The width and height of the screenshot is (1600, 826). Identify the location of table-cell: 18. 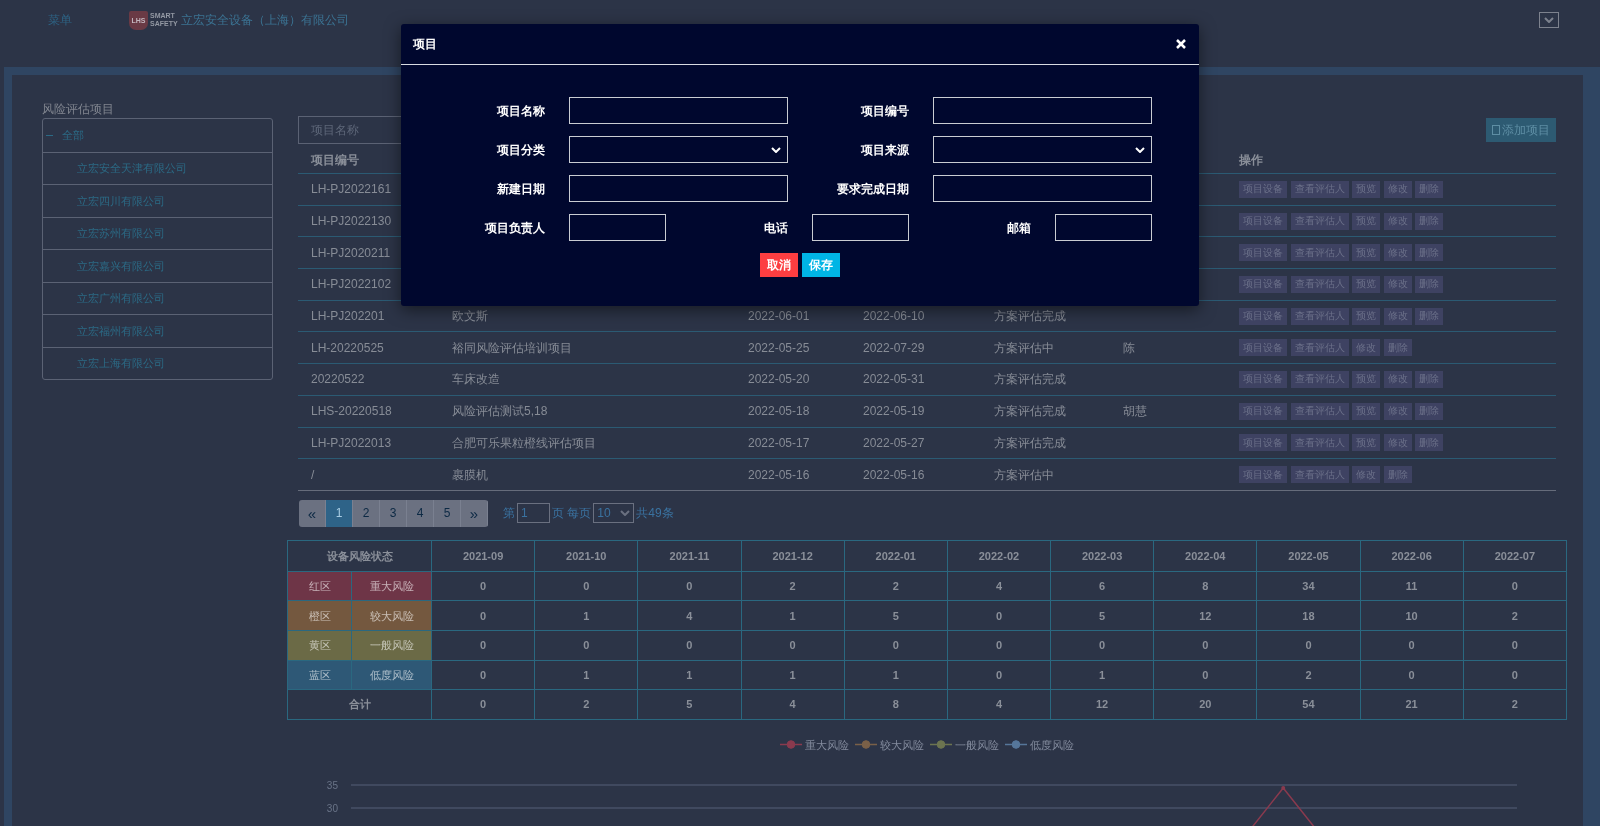
(1308, 615).